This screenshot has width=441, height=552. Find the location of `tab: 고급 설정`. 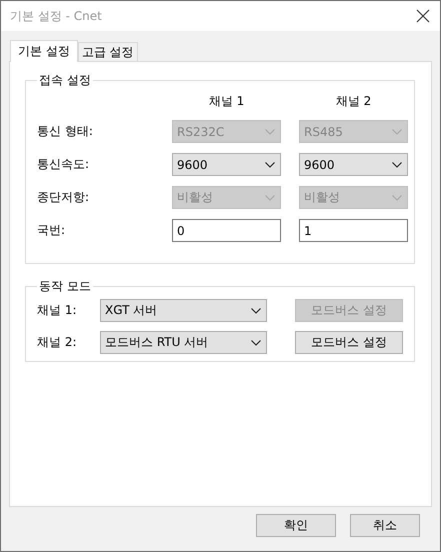

tab: 고급 설정 is located at coordinates (108, 51).